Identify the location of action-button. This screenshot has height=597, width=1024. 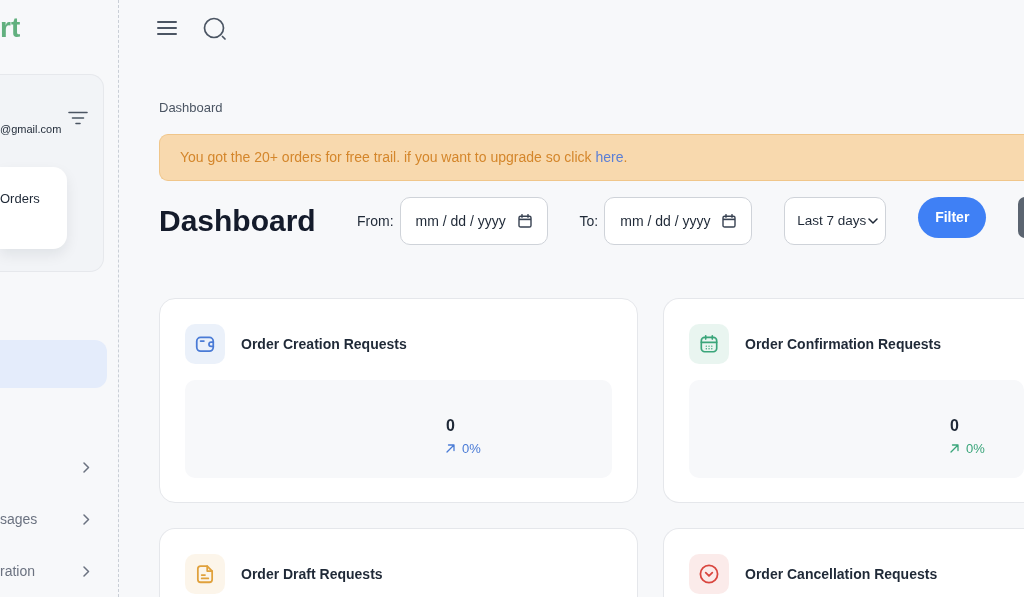
(1021, 217).